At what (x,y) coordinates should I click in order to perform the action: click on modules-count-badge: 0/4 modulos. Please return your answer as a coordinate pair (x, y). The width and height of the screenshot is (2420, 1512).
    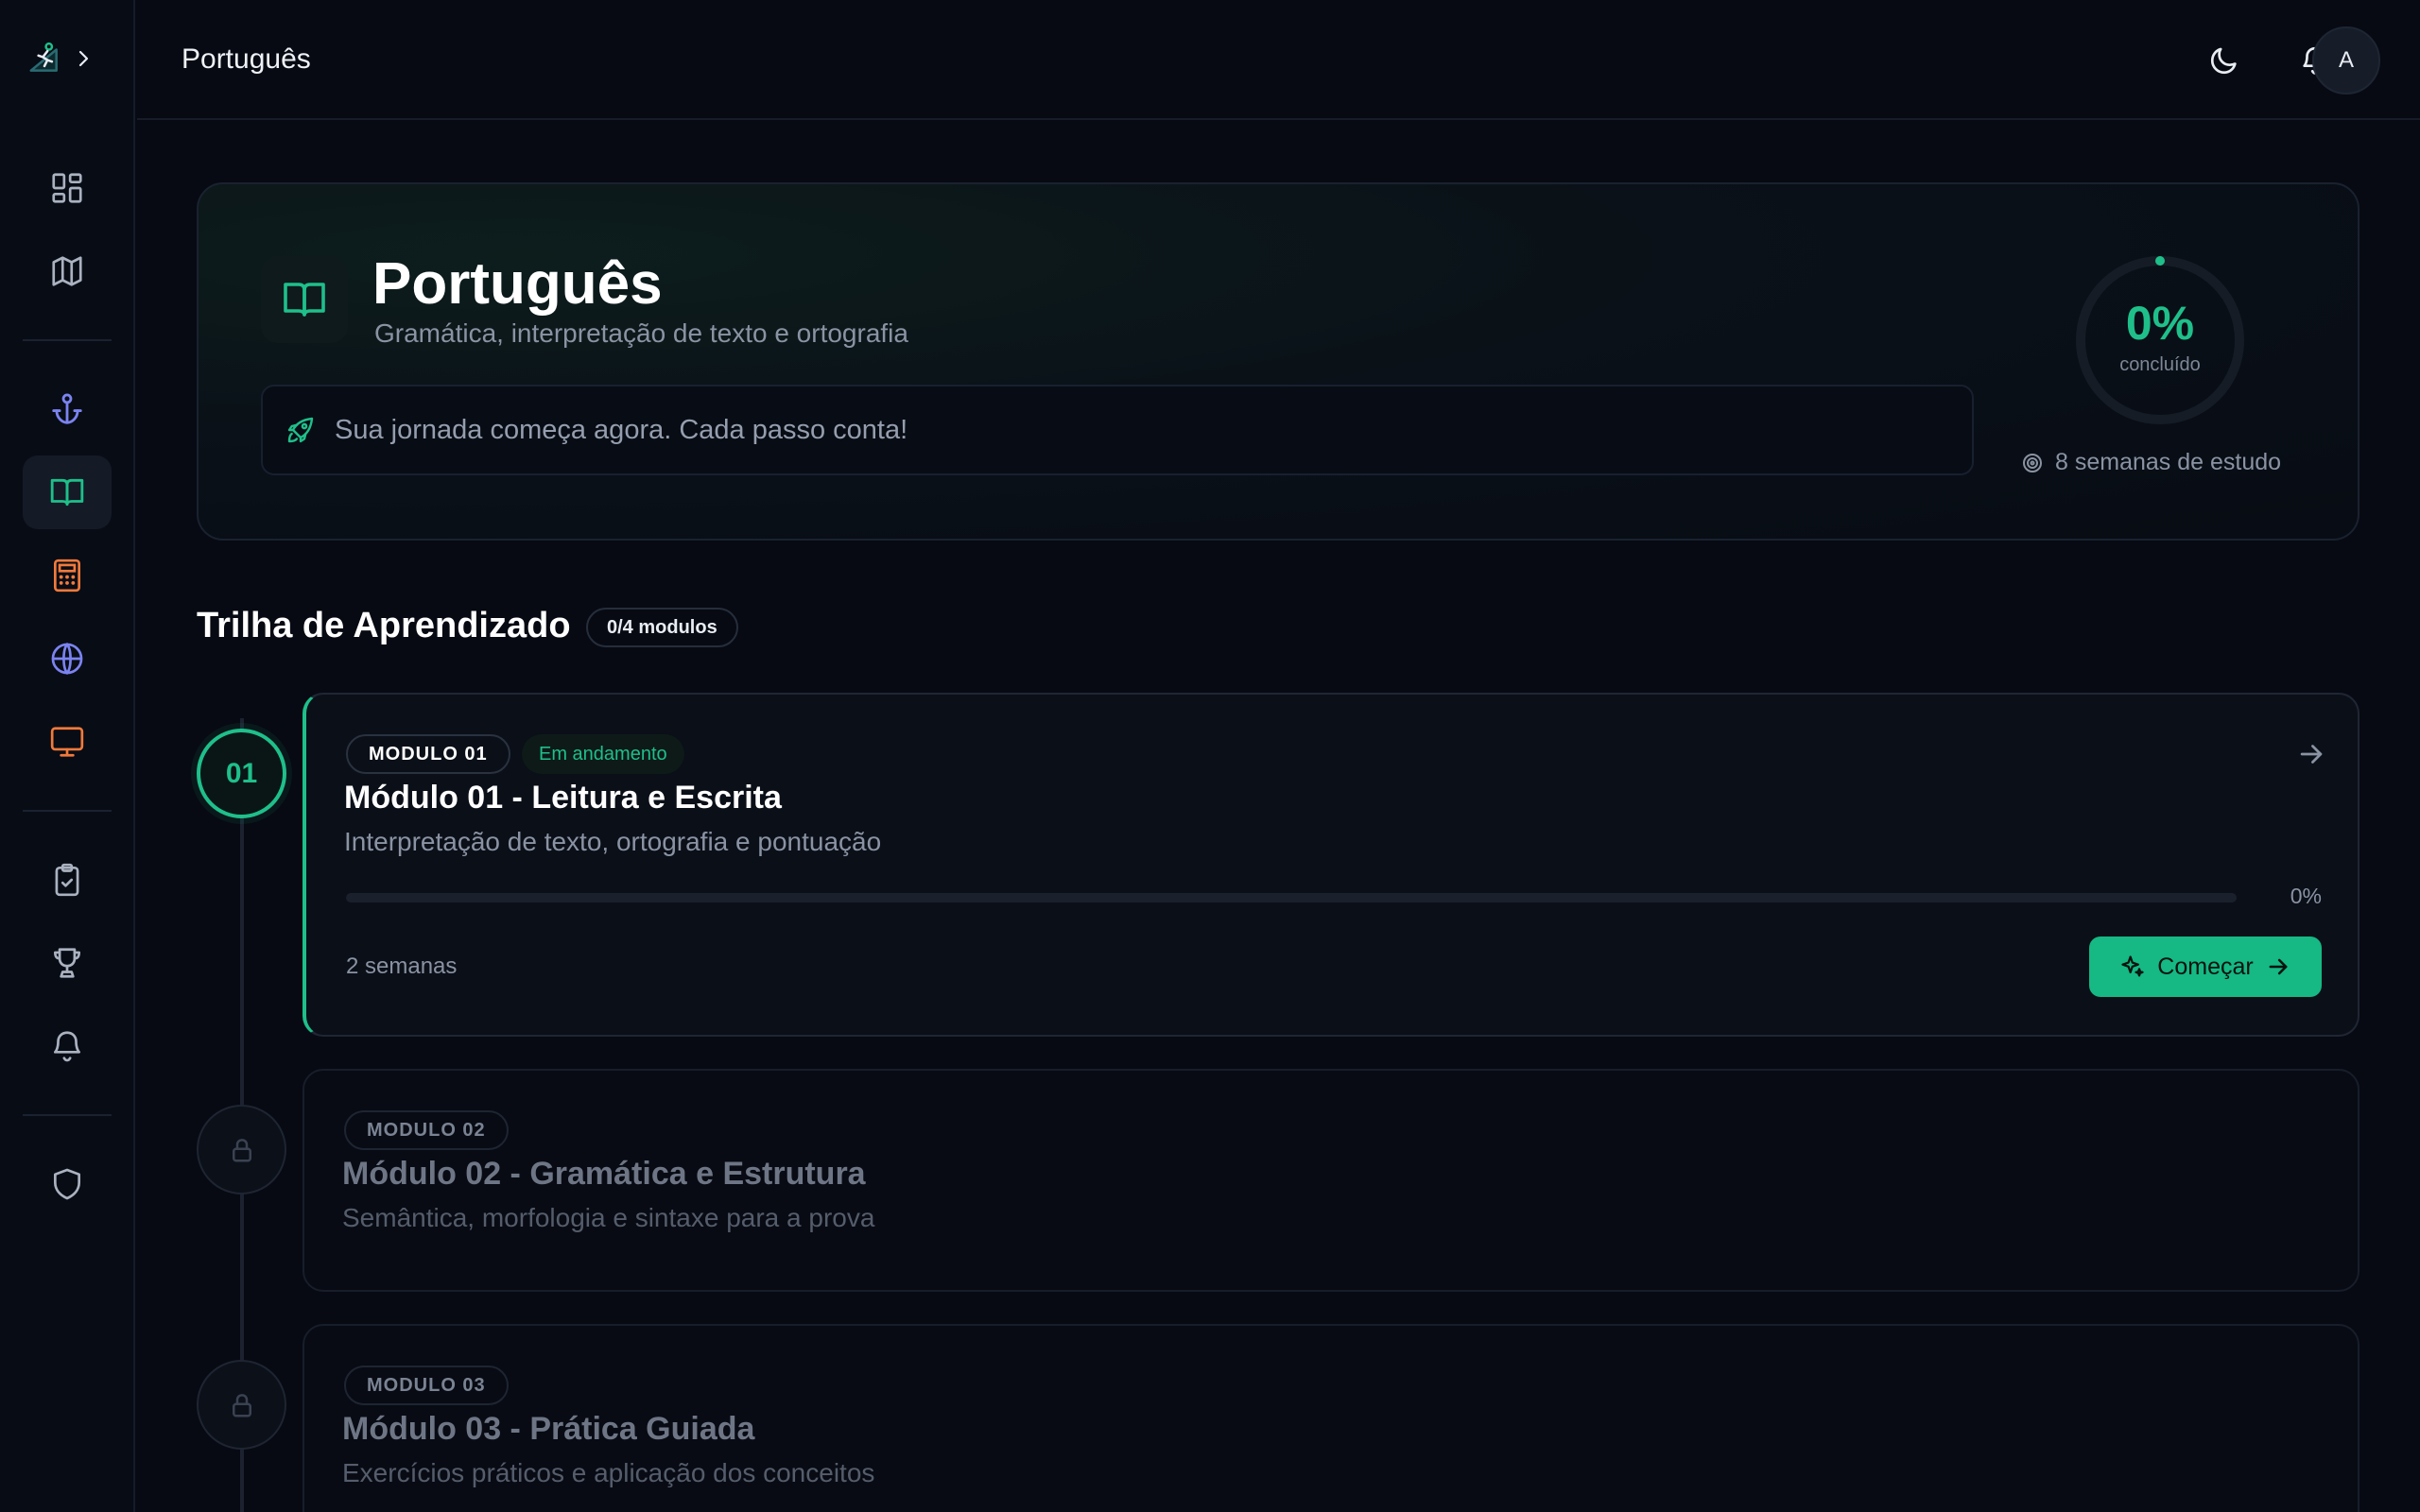
    Looking at the image, I should click on (662, 627).